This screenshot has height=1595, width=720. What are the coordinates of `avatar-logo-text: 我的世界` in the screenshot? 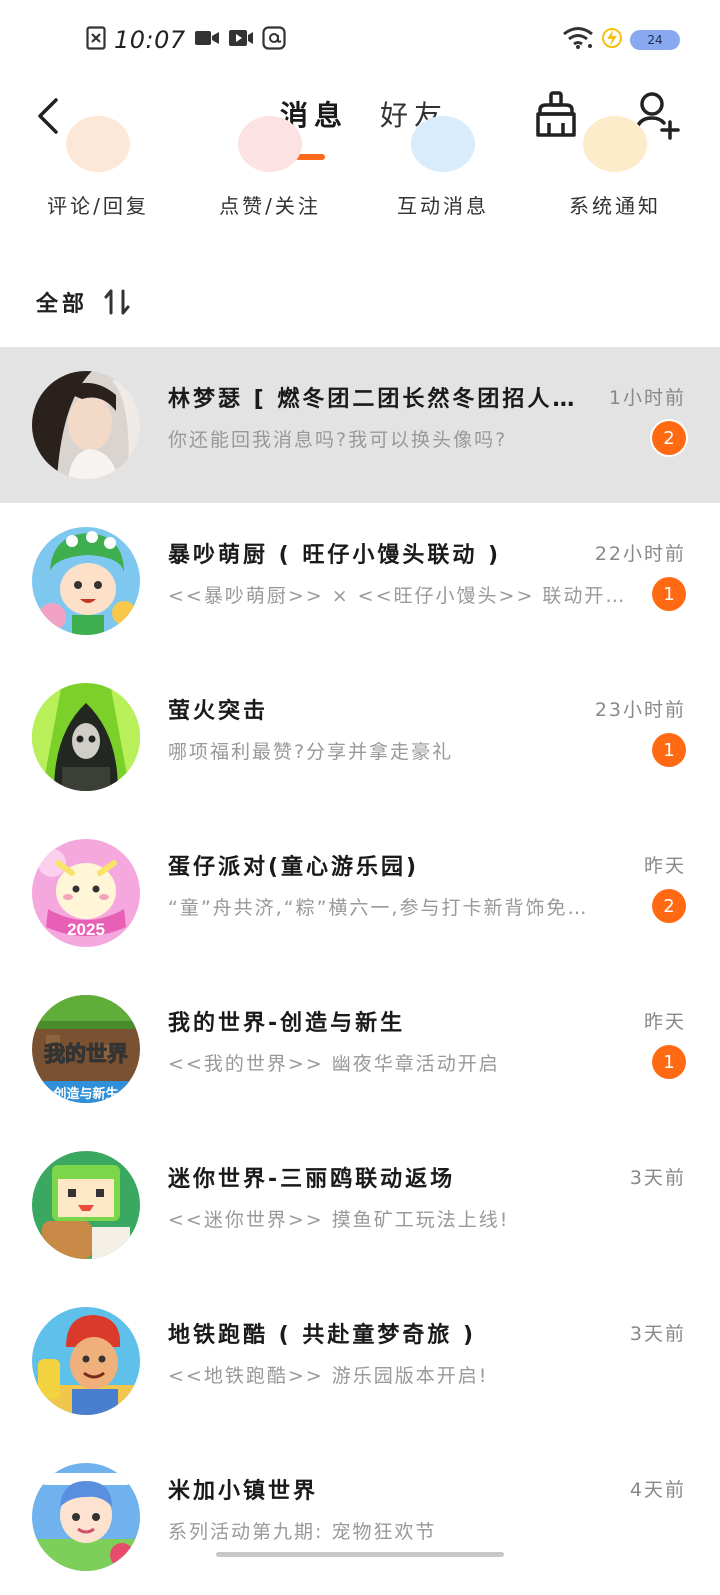 It's located at (86, 1054).